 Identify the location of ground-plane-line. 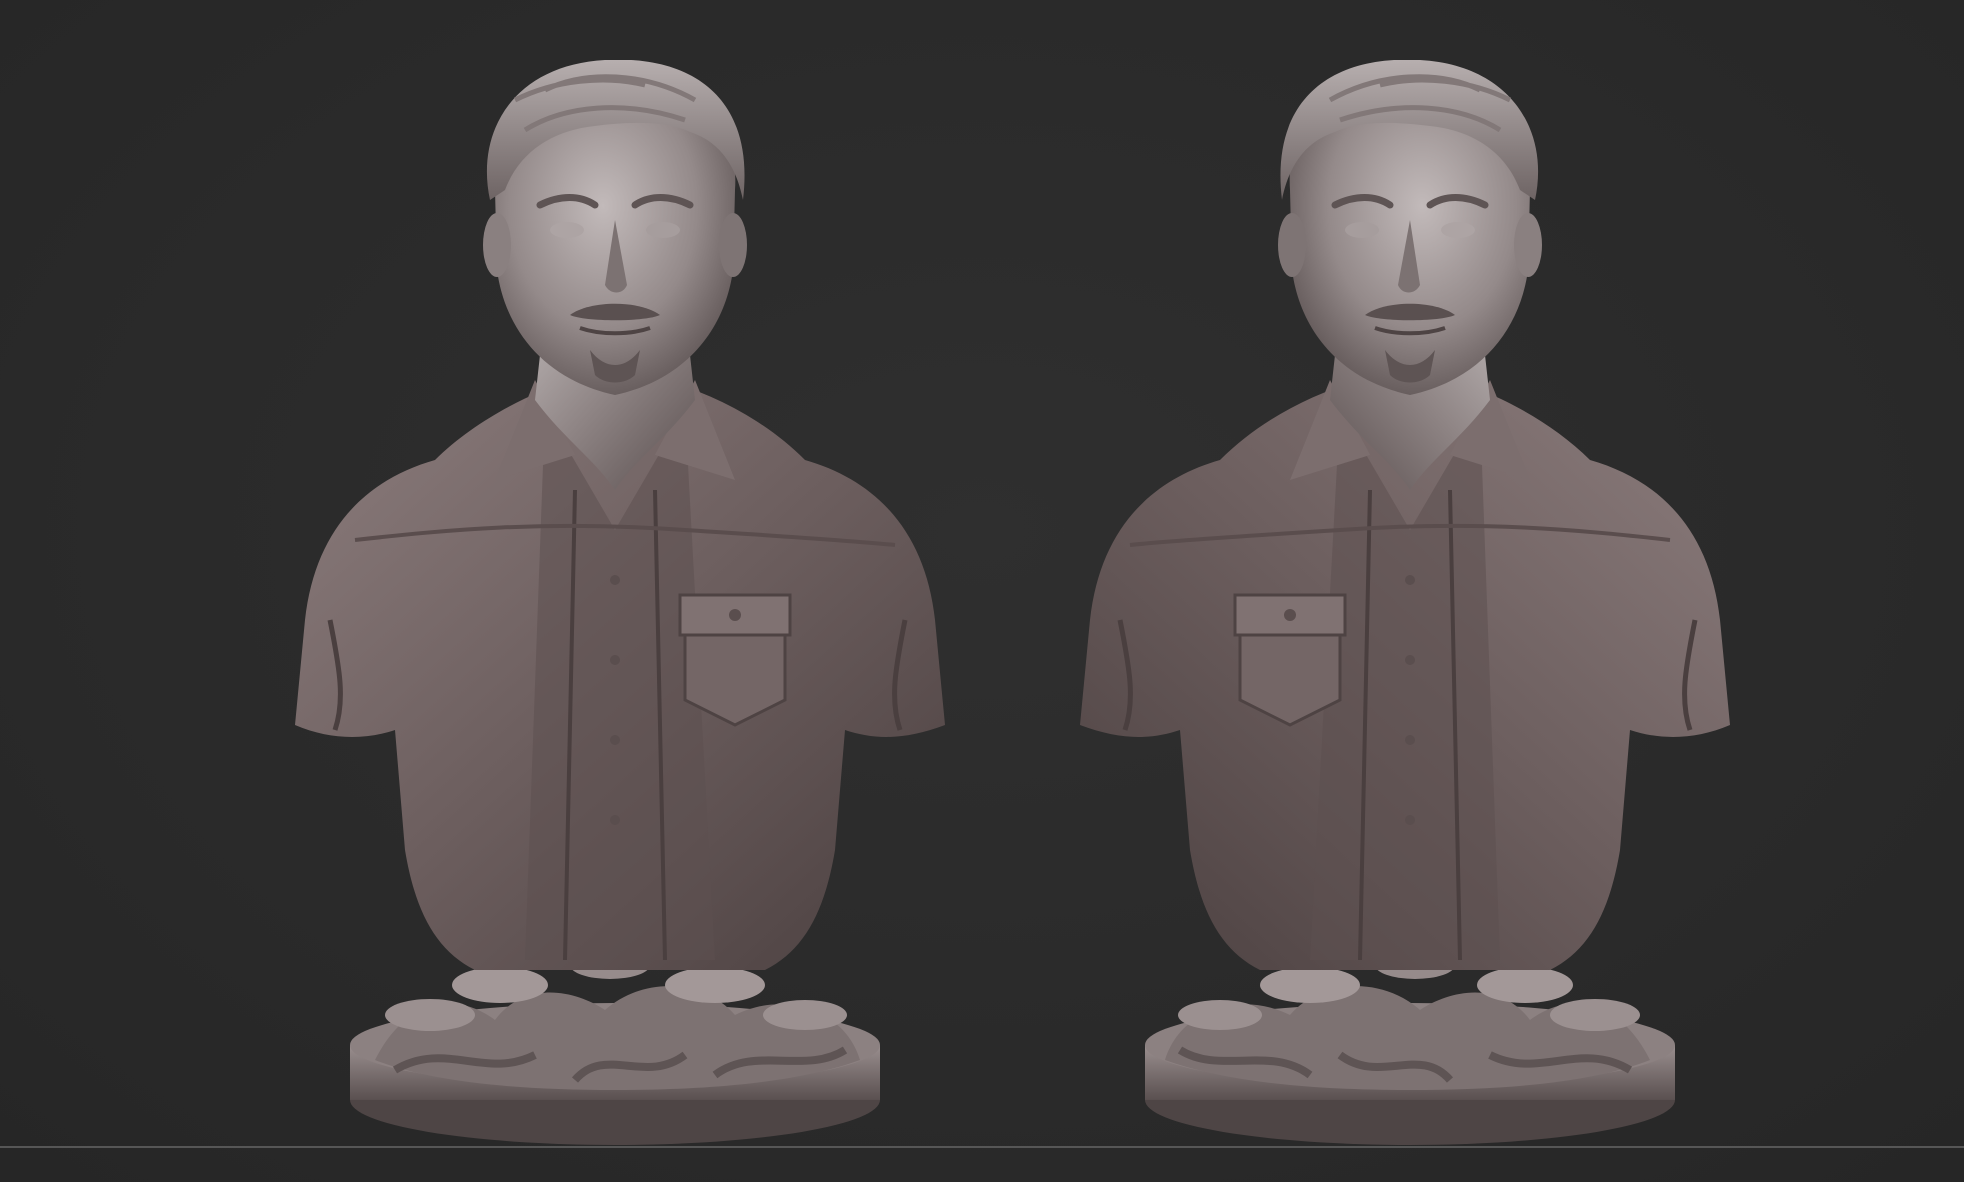
(982, 1147).